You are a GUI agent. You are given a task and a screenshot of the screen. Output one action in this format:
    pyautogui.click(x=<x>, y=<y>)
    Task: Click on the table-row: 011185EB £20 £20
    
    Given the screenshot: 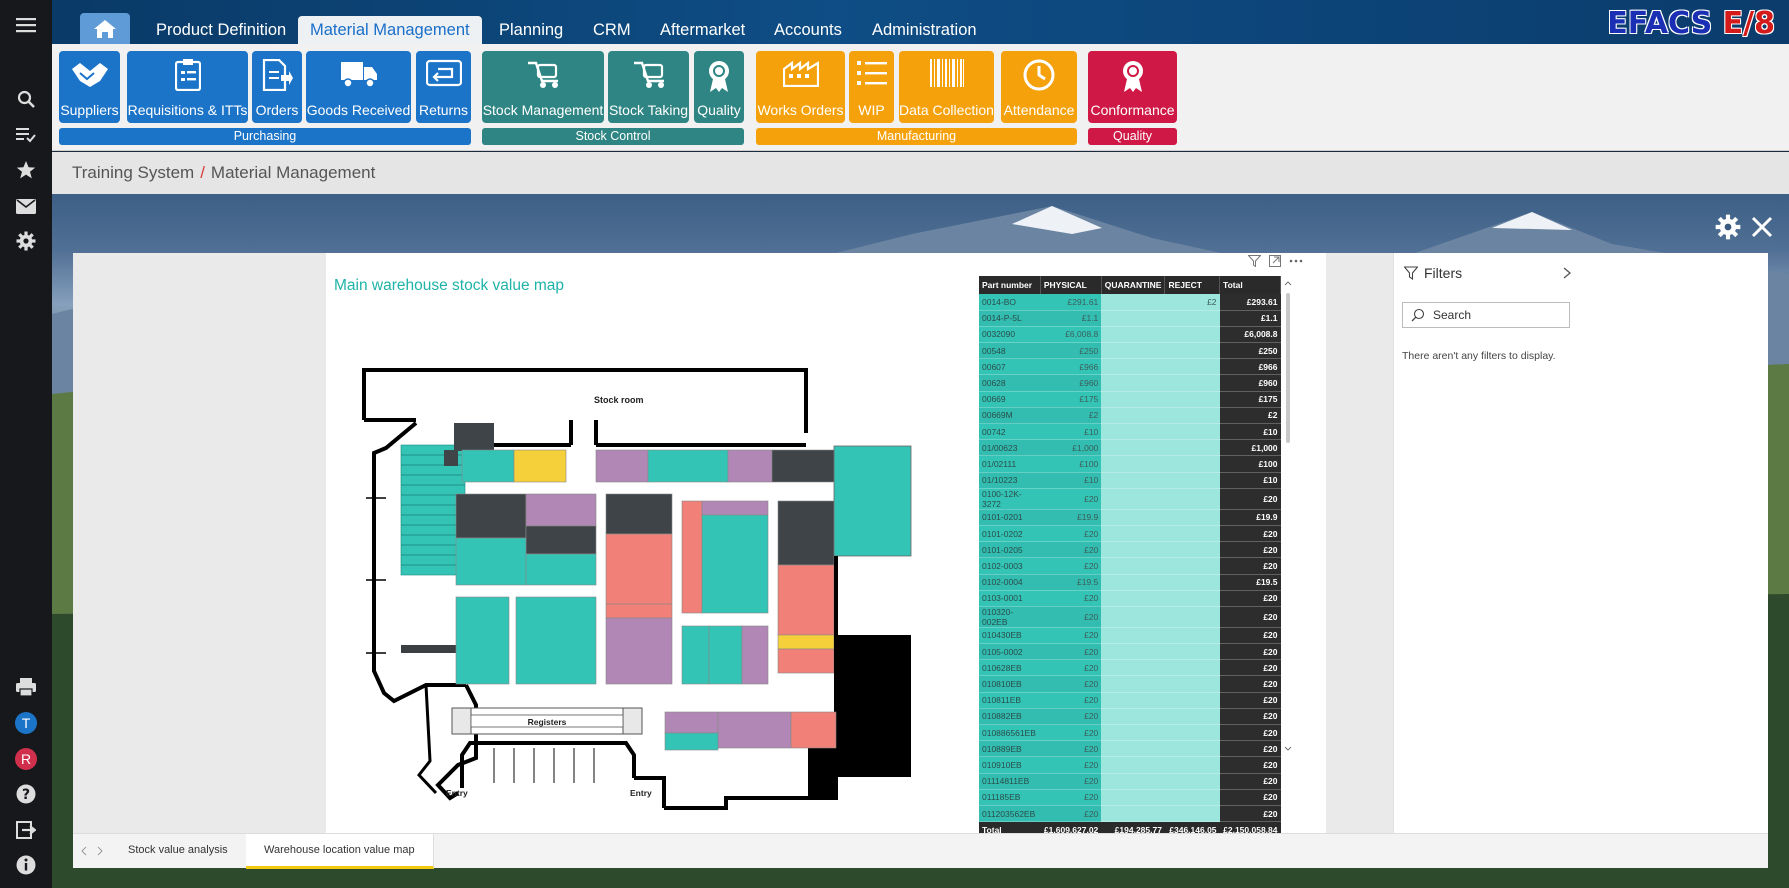 What is the action you would take?
    pyautogui.click(x=1130, y=797)
    